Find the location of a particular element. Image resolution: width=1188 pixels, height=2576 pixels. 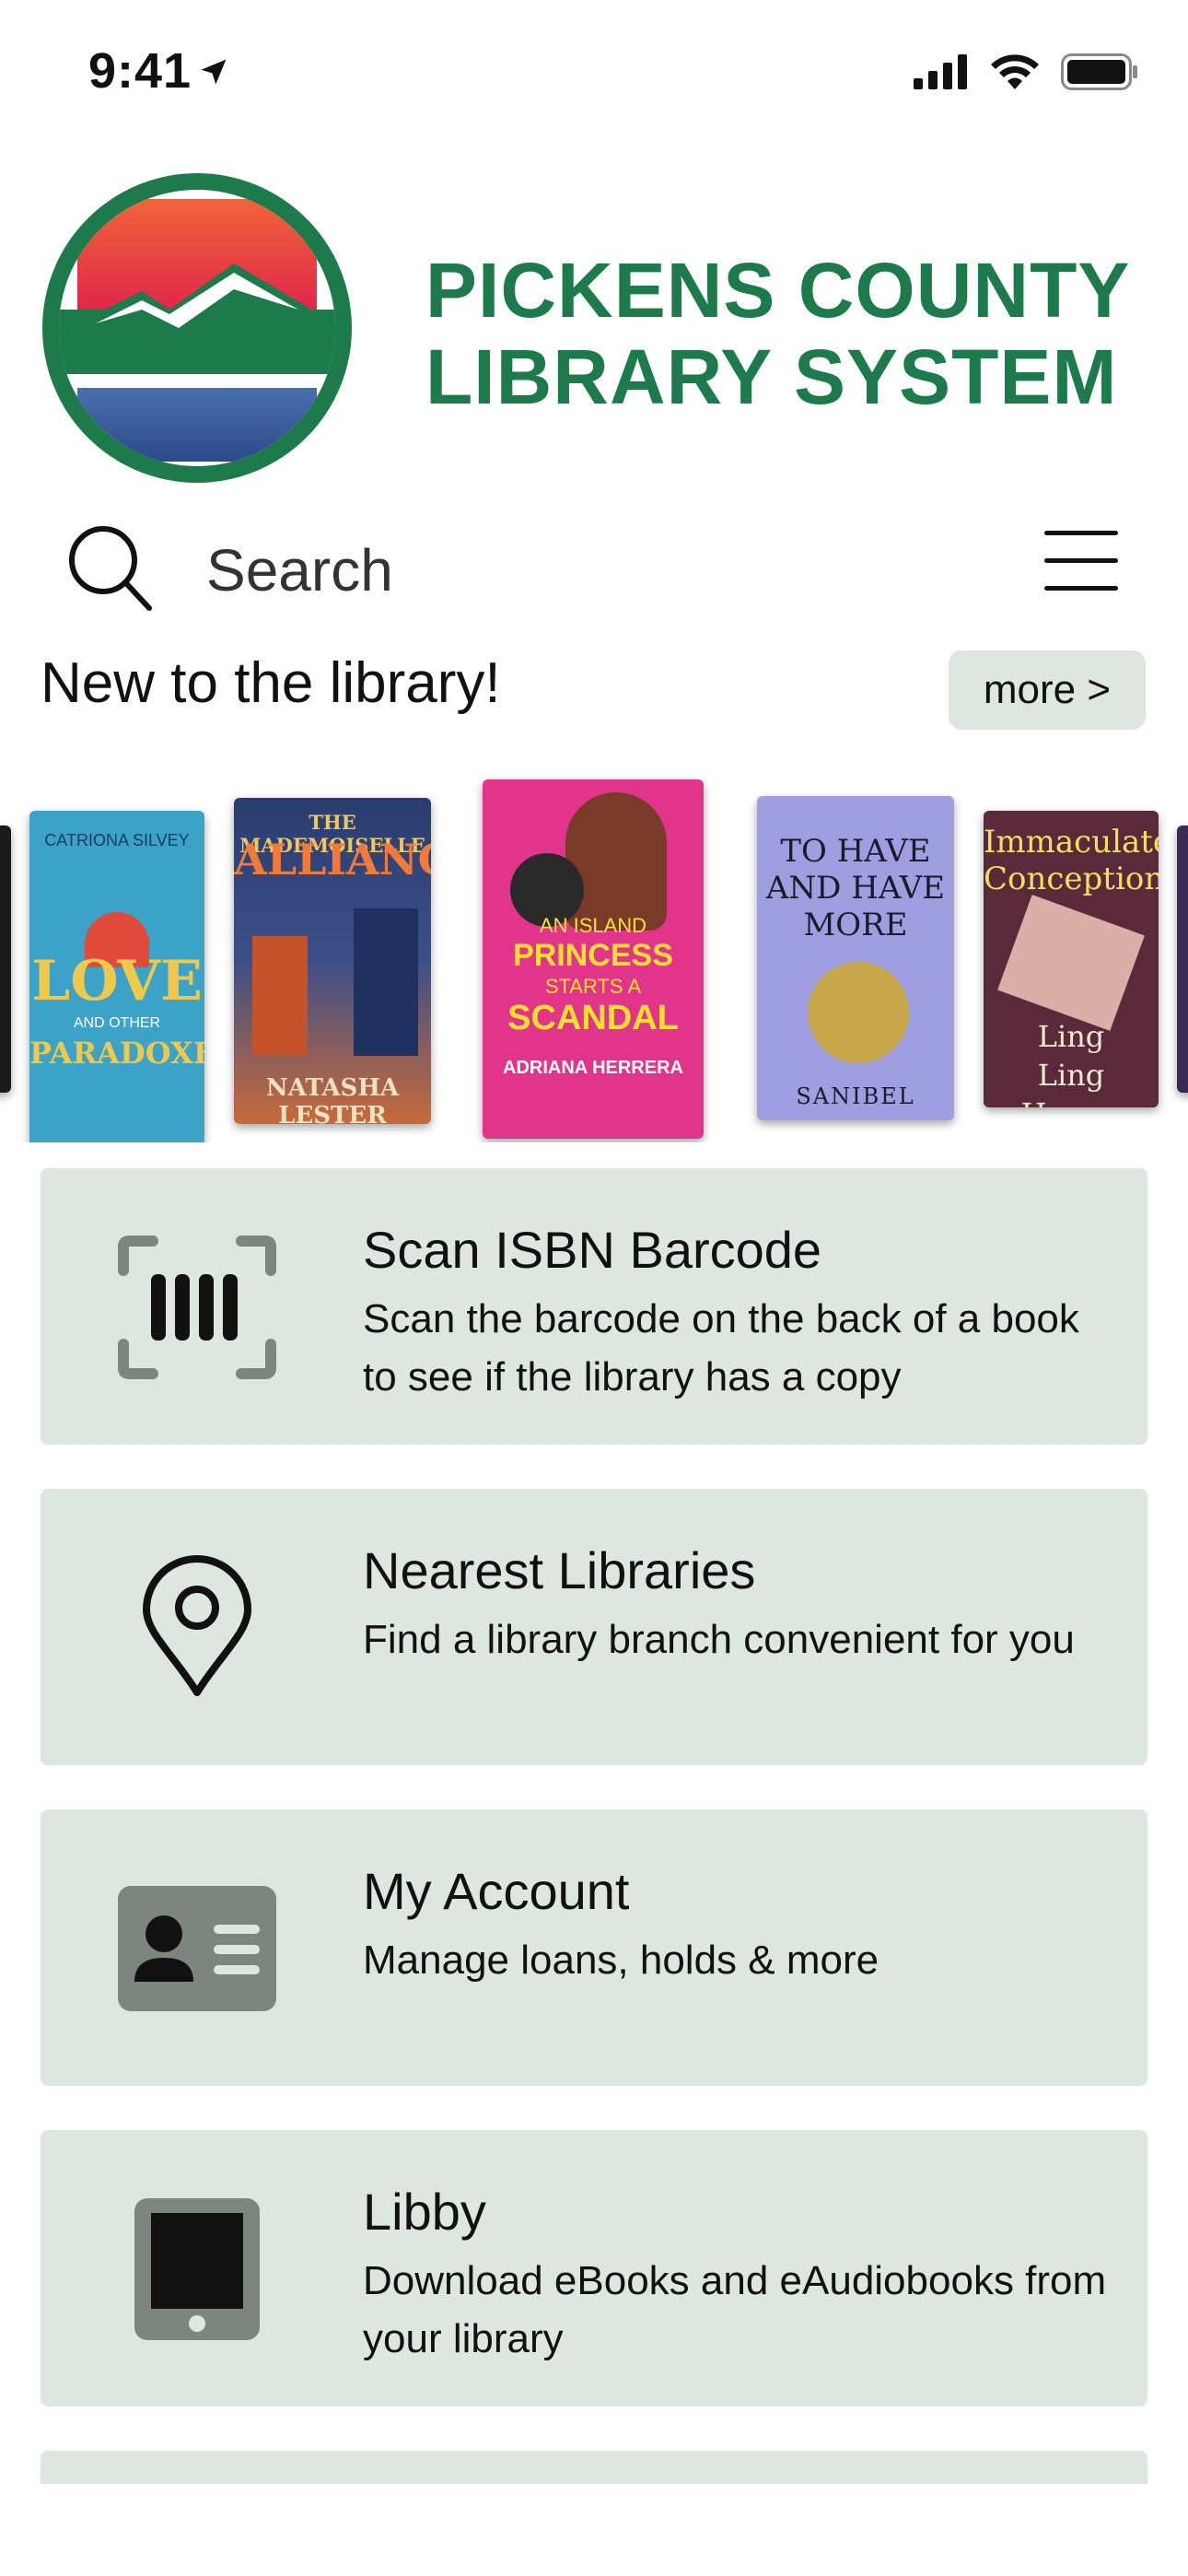

library-logo is located at coordinates (197, 328).